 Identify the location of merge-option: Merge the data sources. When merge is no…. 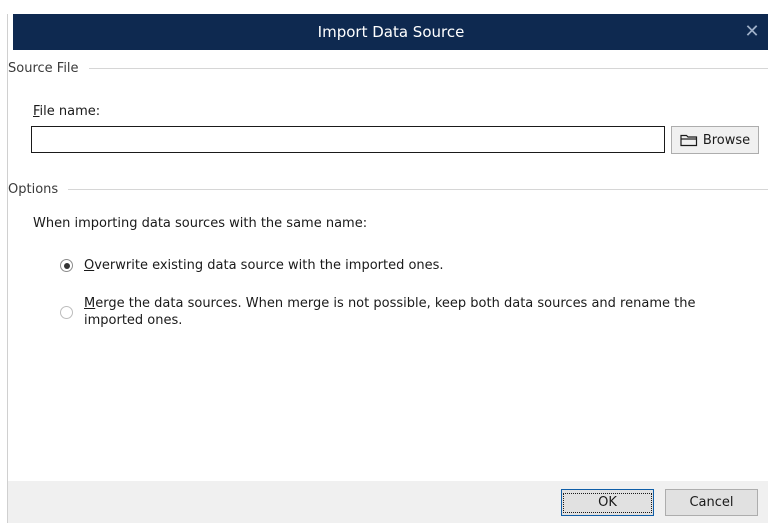
(400, 312).